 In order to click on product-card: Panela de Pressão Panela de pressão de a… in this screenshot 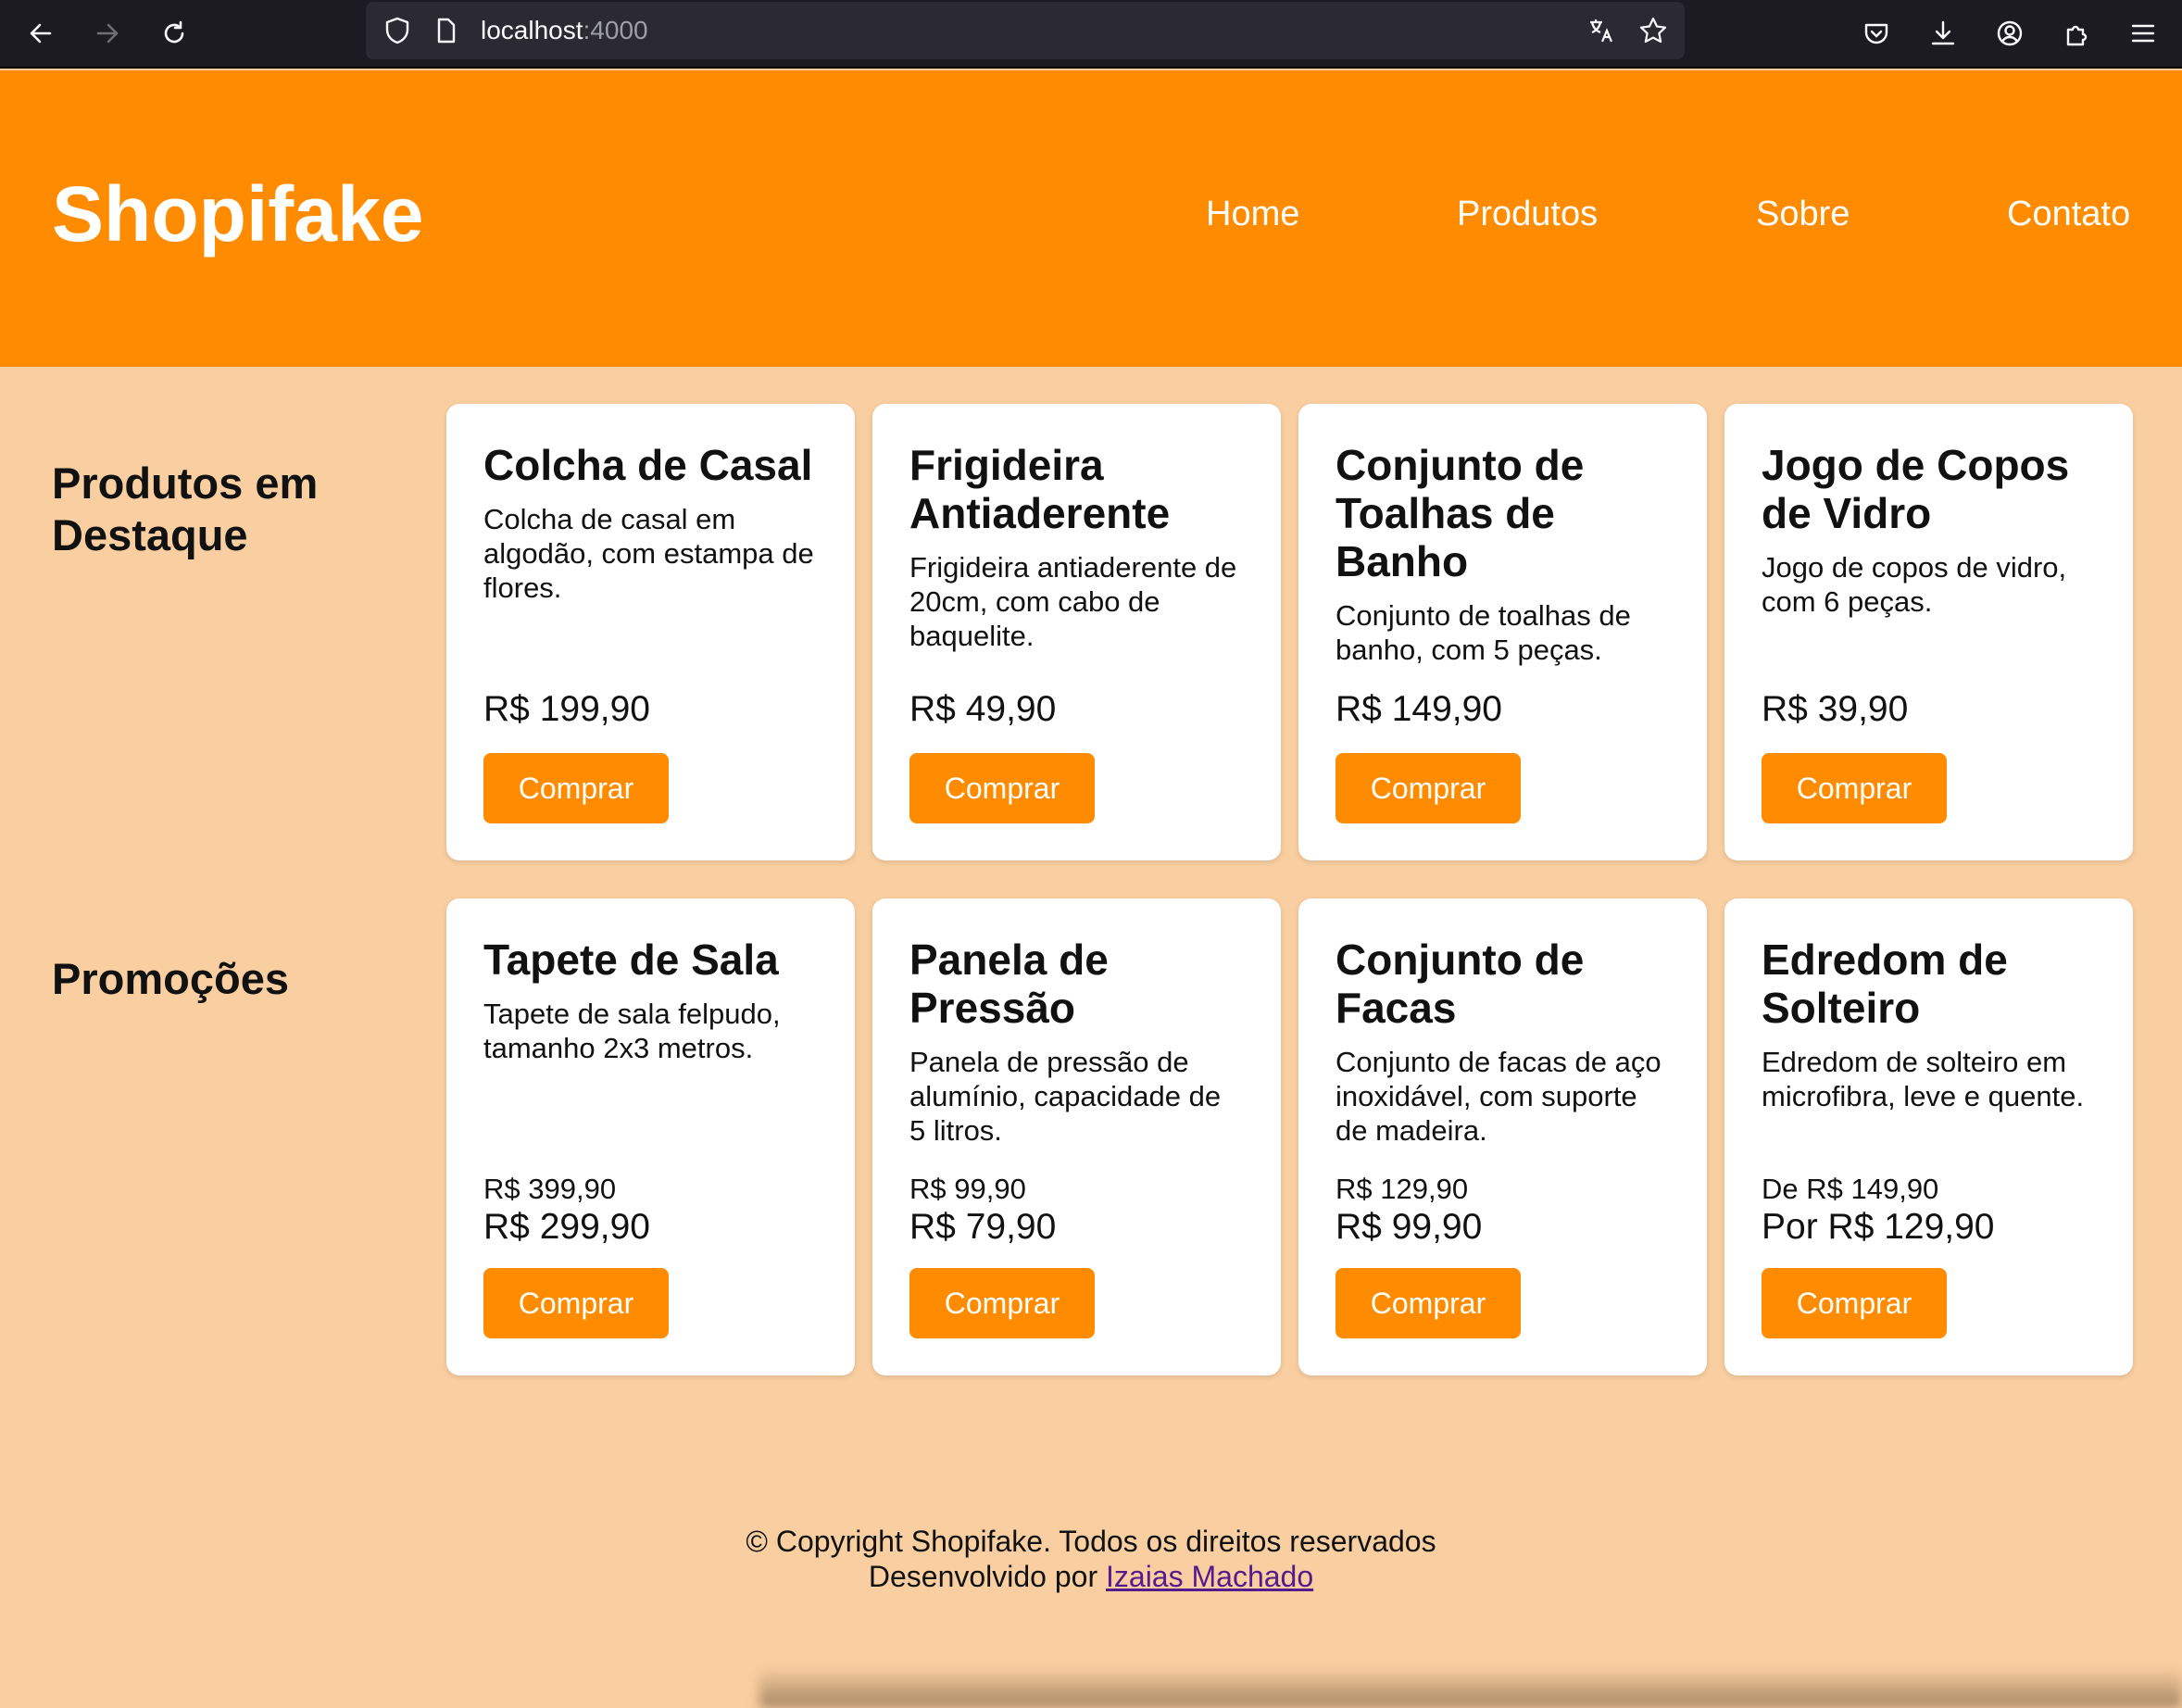, I will do `click(1077, 1136)`.